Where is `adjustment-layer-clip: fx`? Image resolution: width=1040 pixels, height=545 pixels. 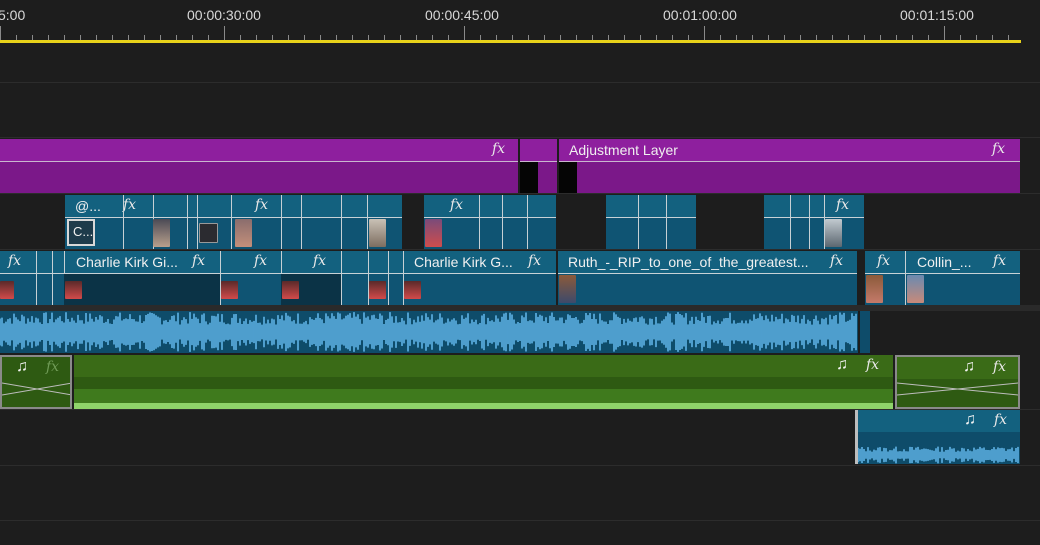
adjustment-layer-clip: fx is located at coordinates (259, 166).